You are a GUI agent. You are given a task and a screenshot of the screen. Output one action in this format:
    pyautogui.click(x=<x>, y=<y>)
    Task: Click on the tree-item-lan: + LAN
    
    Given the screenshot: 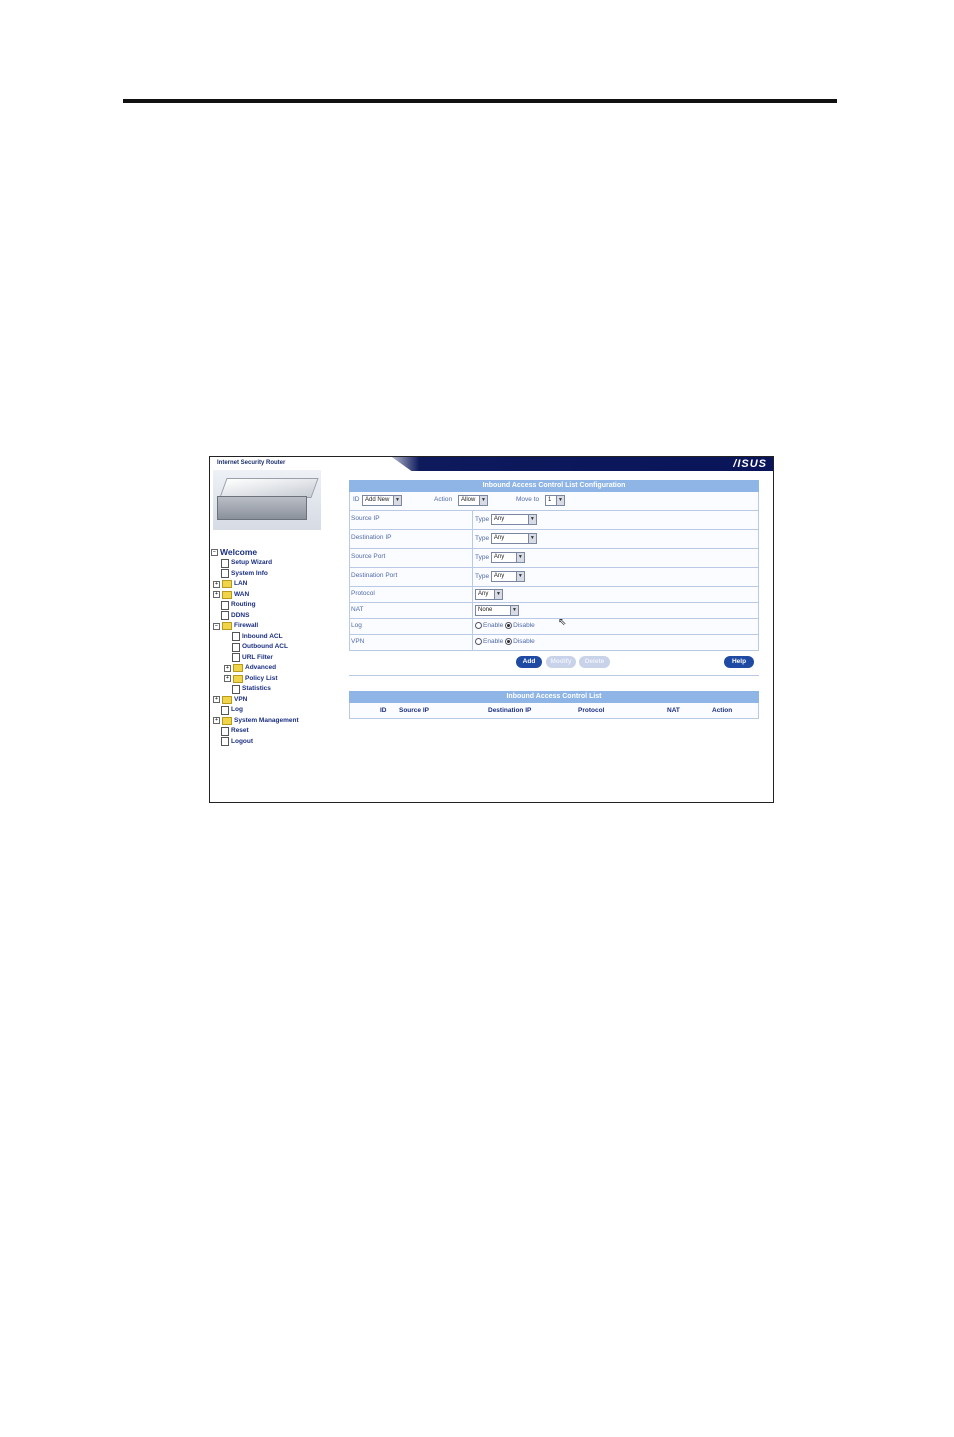 What is the action you would take?
    pyautogui.click(x=230, y=584)
    